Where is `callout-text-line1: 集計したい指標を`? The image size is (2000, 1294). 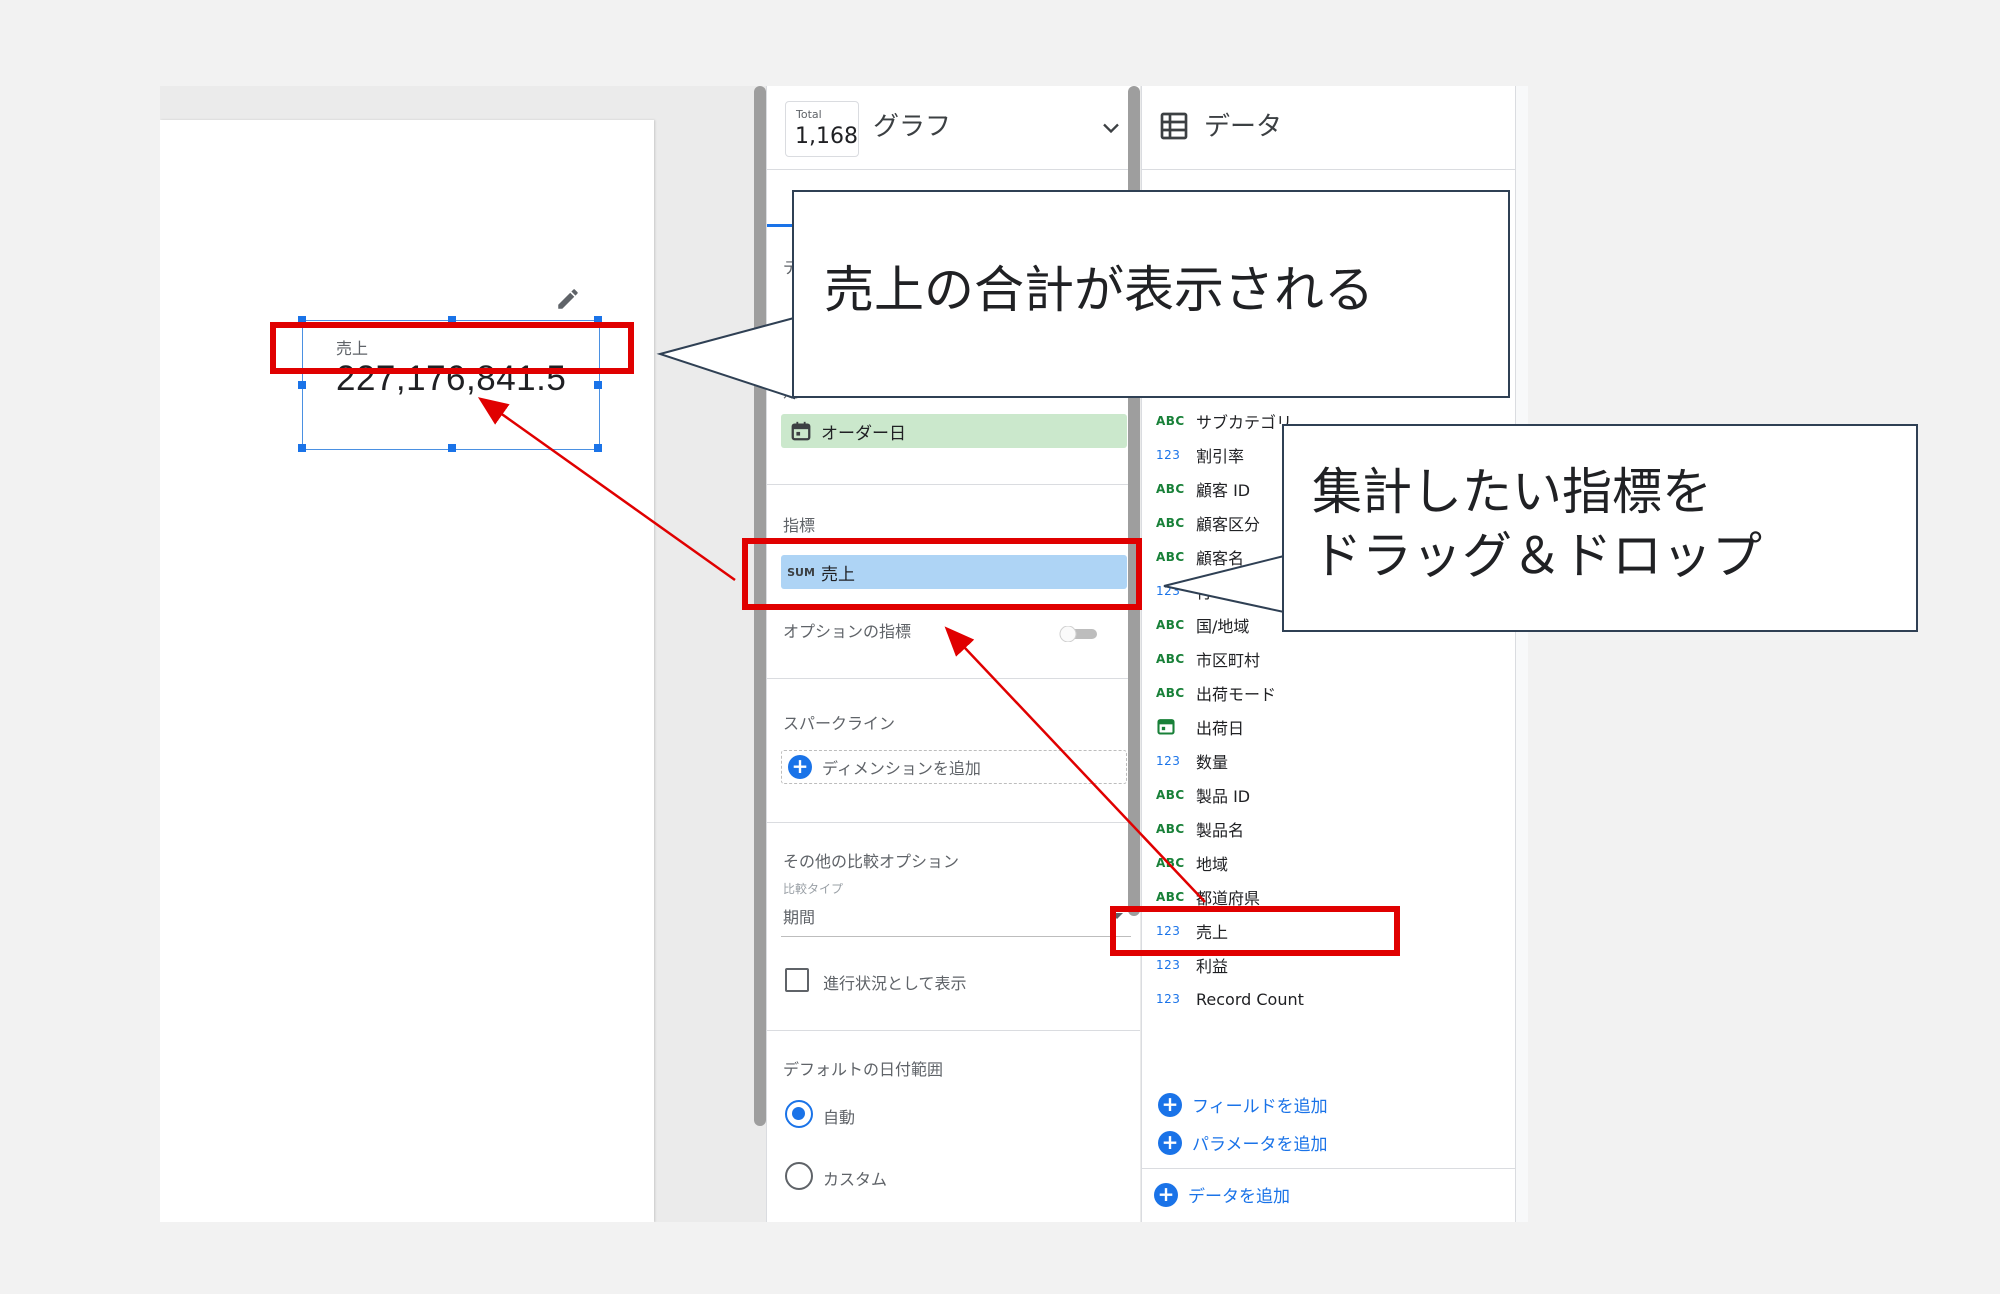
callout-text-line1: 集計したい指標を is located at coordinates (1512, 492).